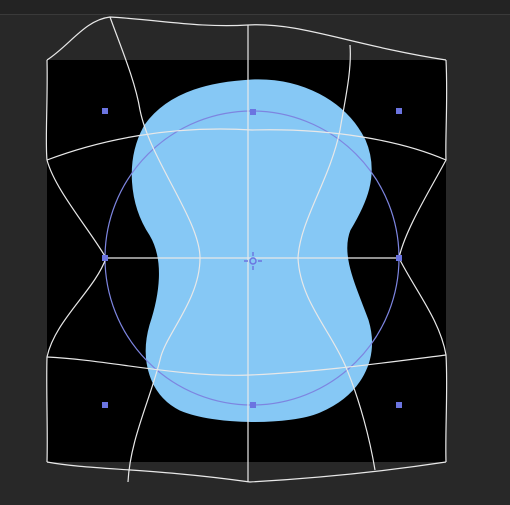 Image resolution: width=510 pixels, height=505 pixels. I want to click on warp-handle-middle-right, so click(399, 258).